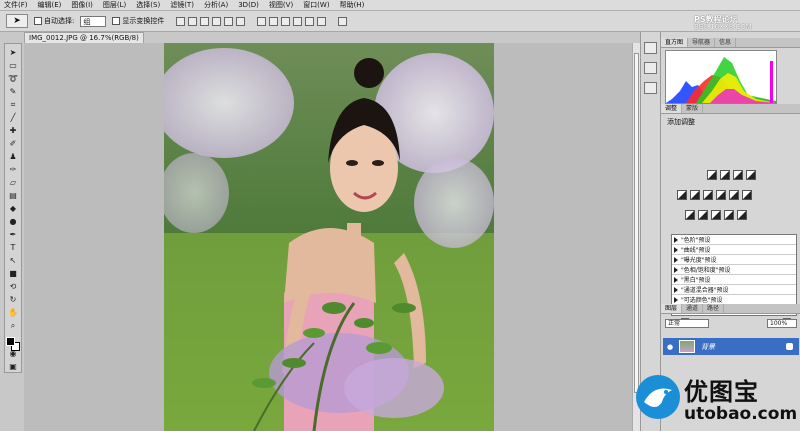 Image resolution: width=800 pixels, height=431 pixels. What do you see at coordinates (690, 215) in the screenshot?
I see `invert-icon` at bounding box center [690, 215].